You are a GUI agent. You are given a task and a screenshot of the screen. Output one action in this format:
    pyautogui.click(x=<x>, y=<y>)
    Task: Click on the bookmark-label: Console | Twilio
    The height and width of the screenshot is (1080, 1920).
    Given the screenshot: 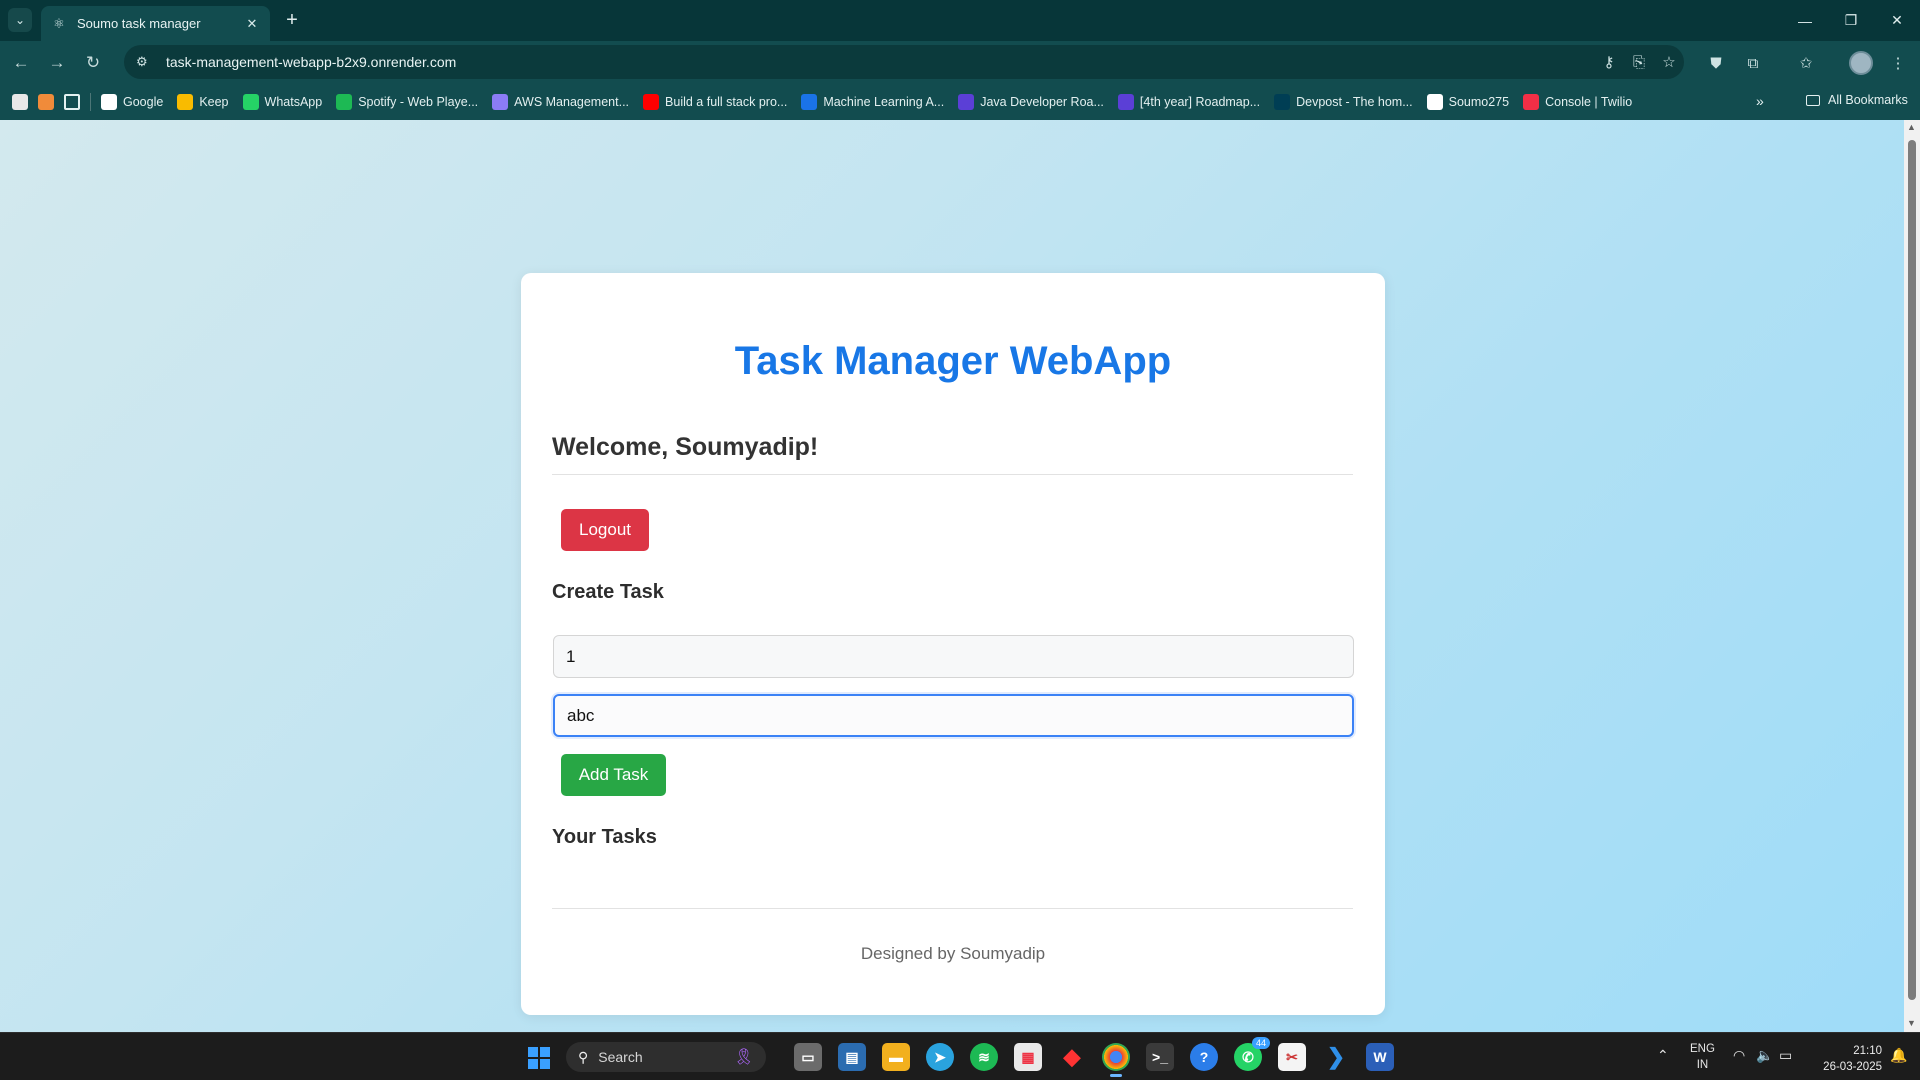 What is the action you would take?
    pyautogui.click(x=1589, y=102)
    